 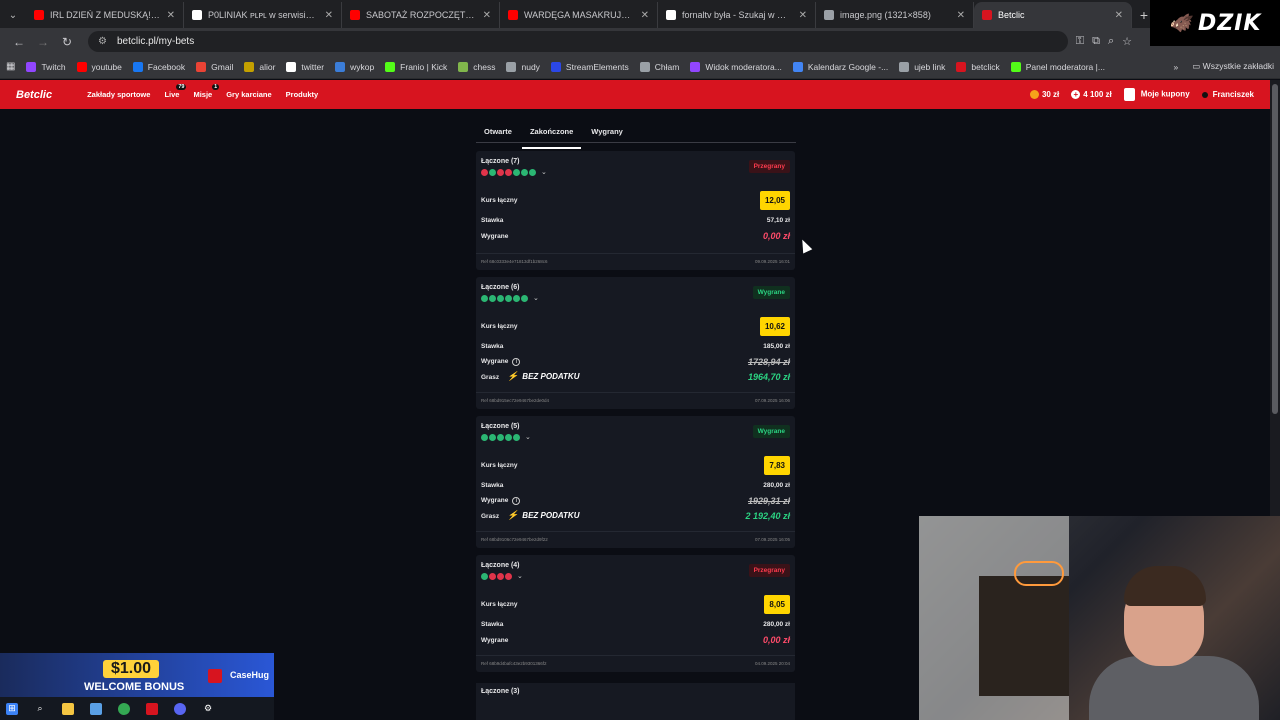 I want to click on star-icon: ☆, so click(x=1127, y=41).